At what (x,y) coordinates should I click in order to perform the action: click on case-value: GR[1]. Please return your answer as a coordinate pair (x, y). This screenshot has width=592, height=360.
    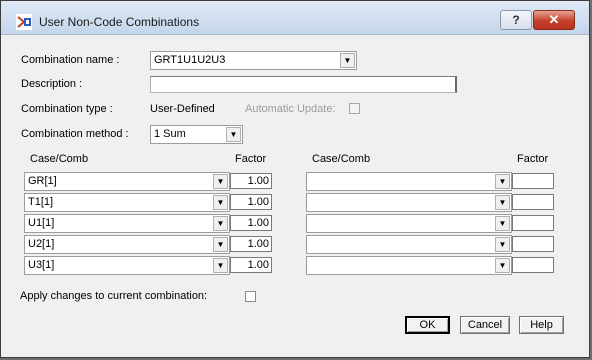
    Looking at the image, I should click on (42, 181).